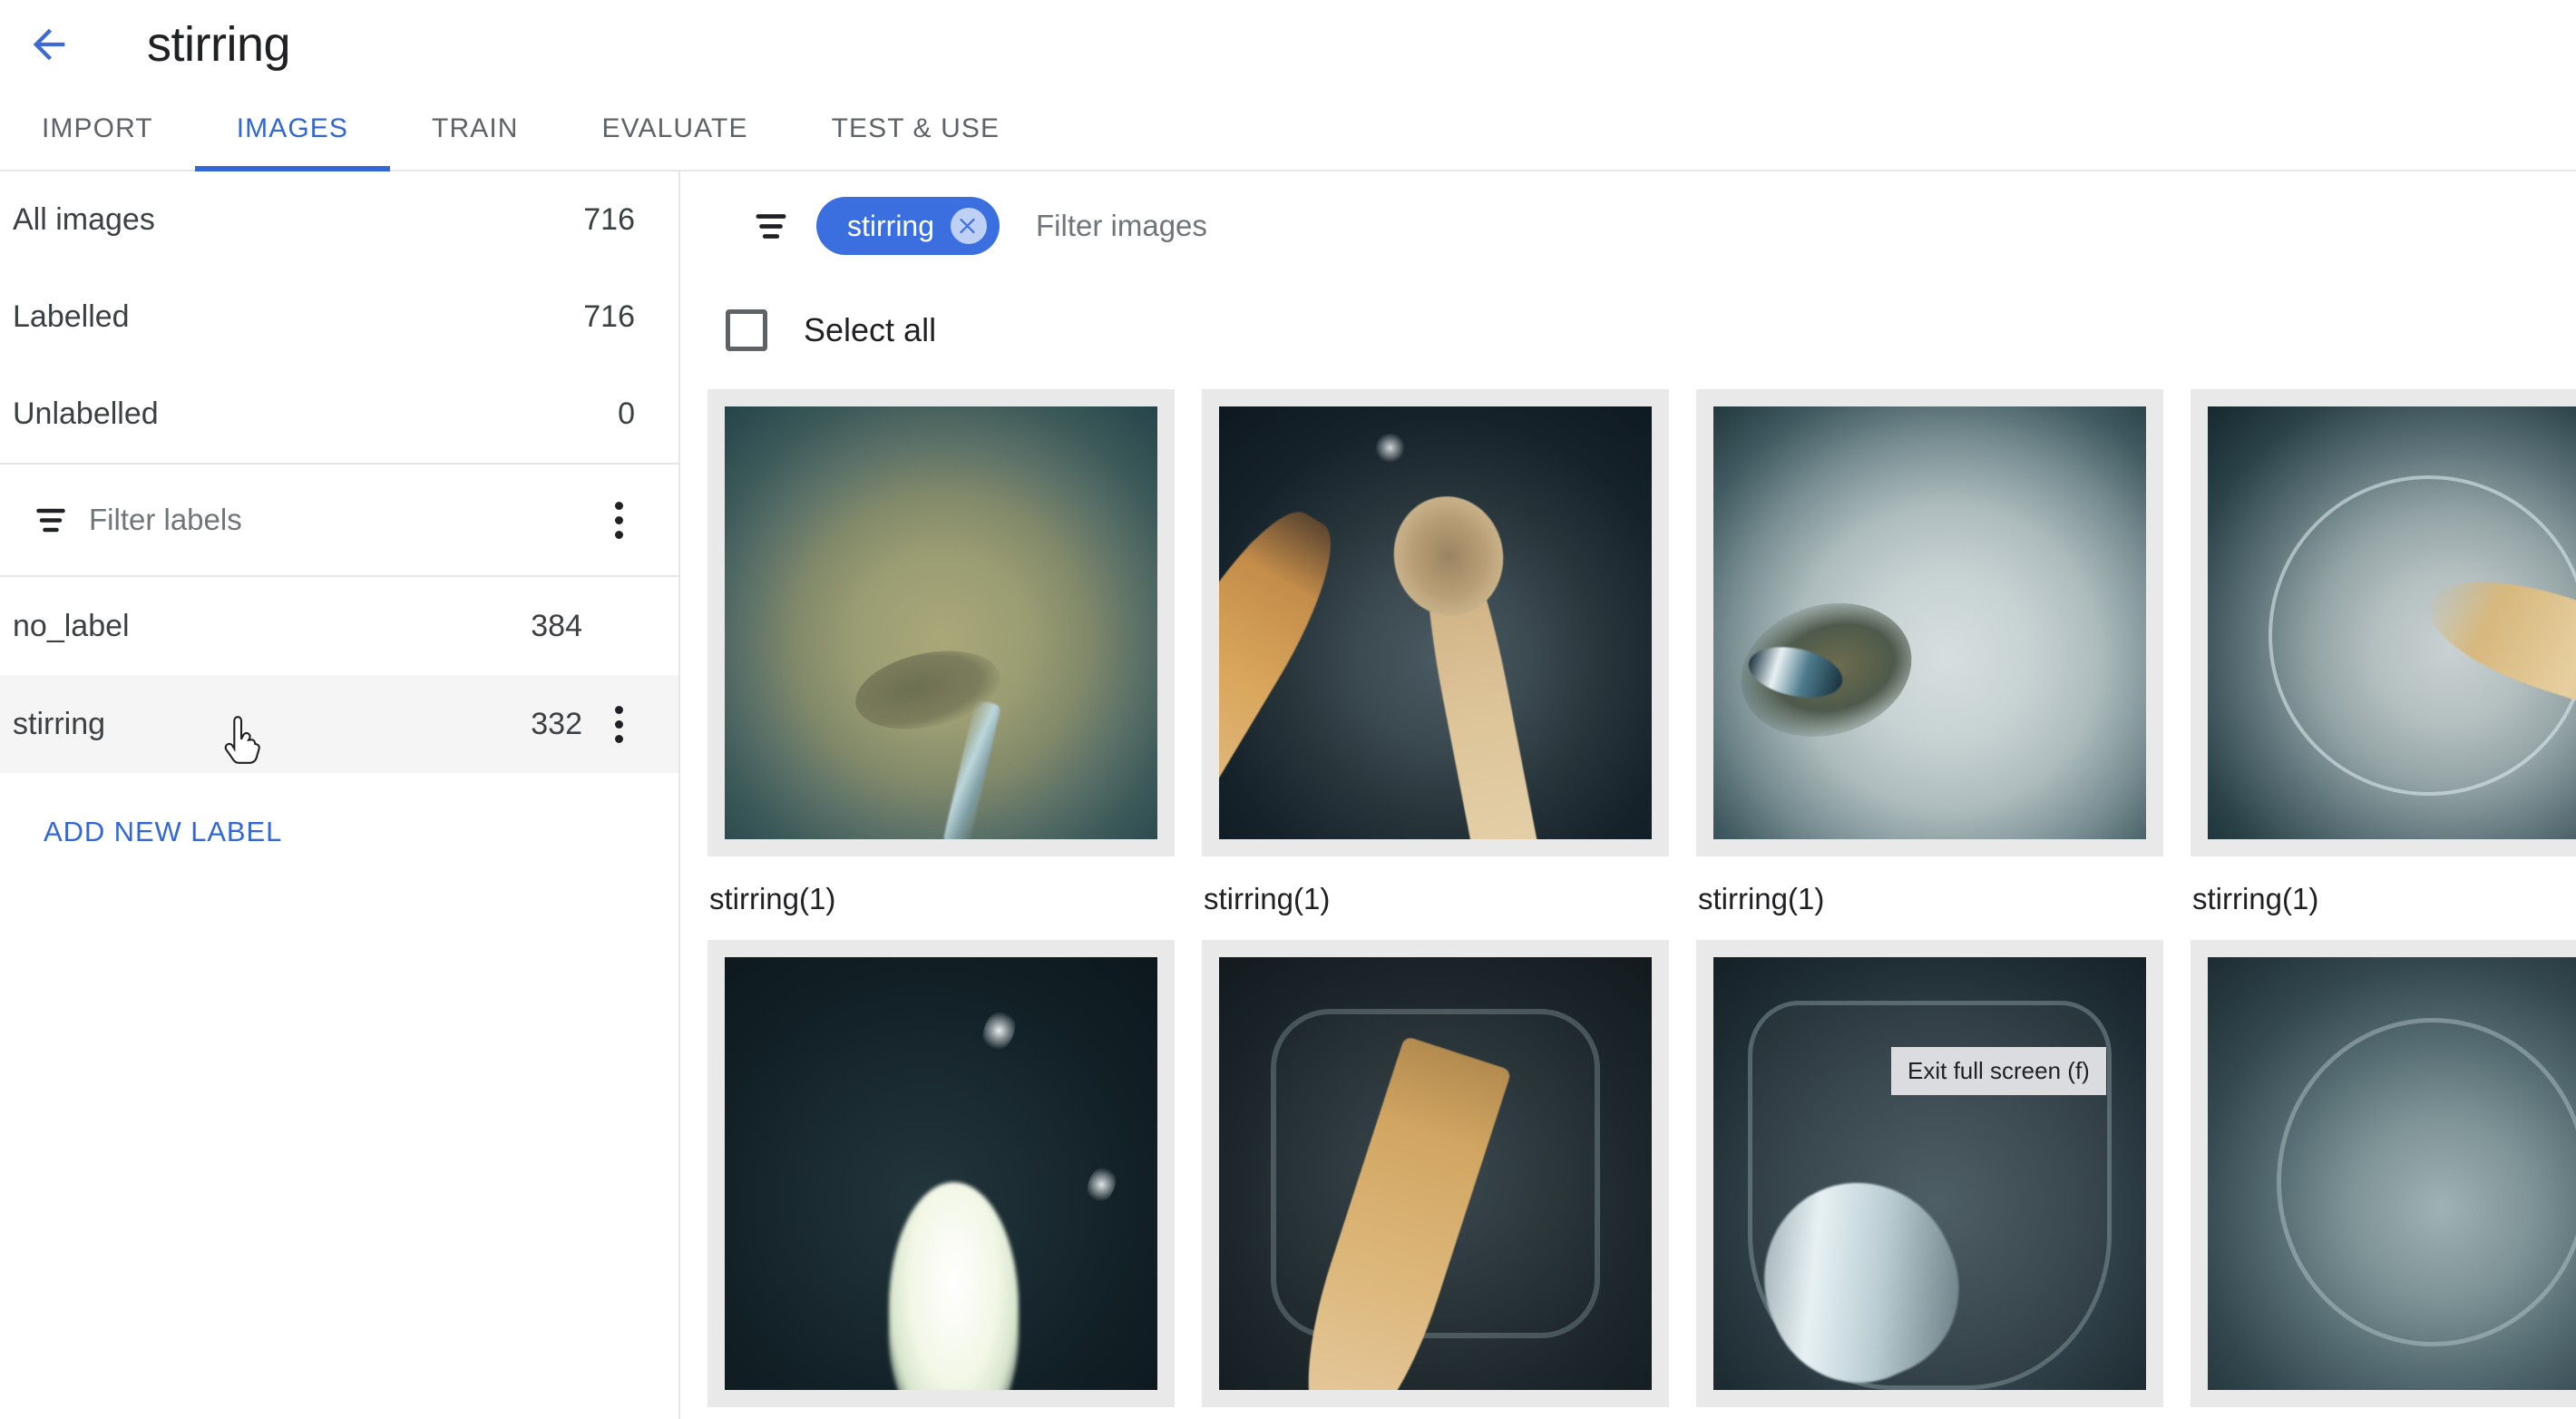 Image resolution: width=2576 pixels, height=1419 pixels. I want to click on sidebar-item-all-images: All images 716, so click(339, 220).